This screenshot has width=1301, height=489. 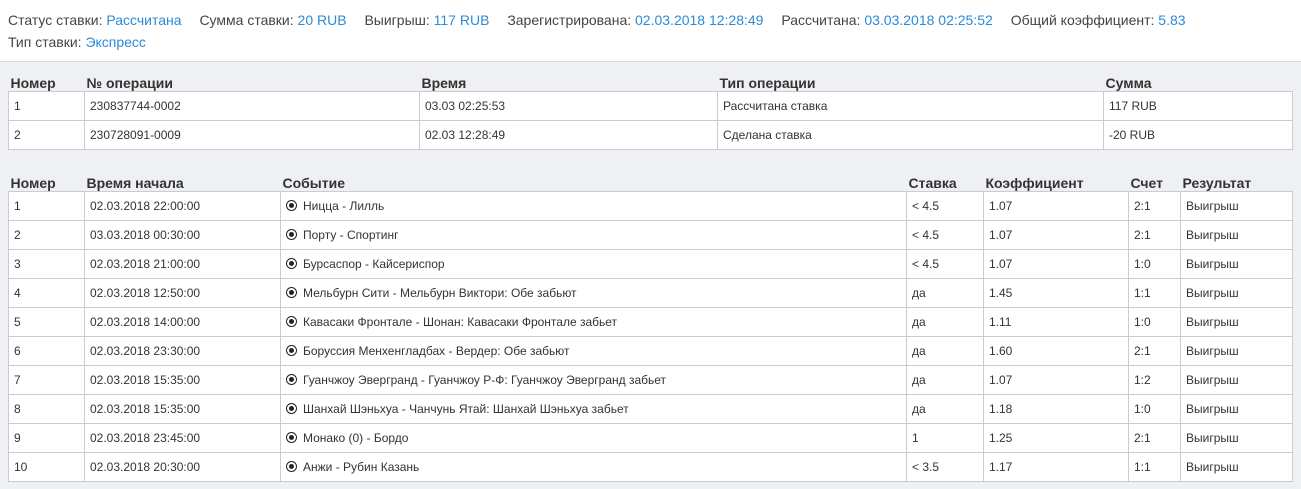 I want to click on event-name-label: Кавасаки Фронтале - Шонан, so click(x=460, y=322).